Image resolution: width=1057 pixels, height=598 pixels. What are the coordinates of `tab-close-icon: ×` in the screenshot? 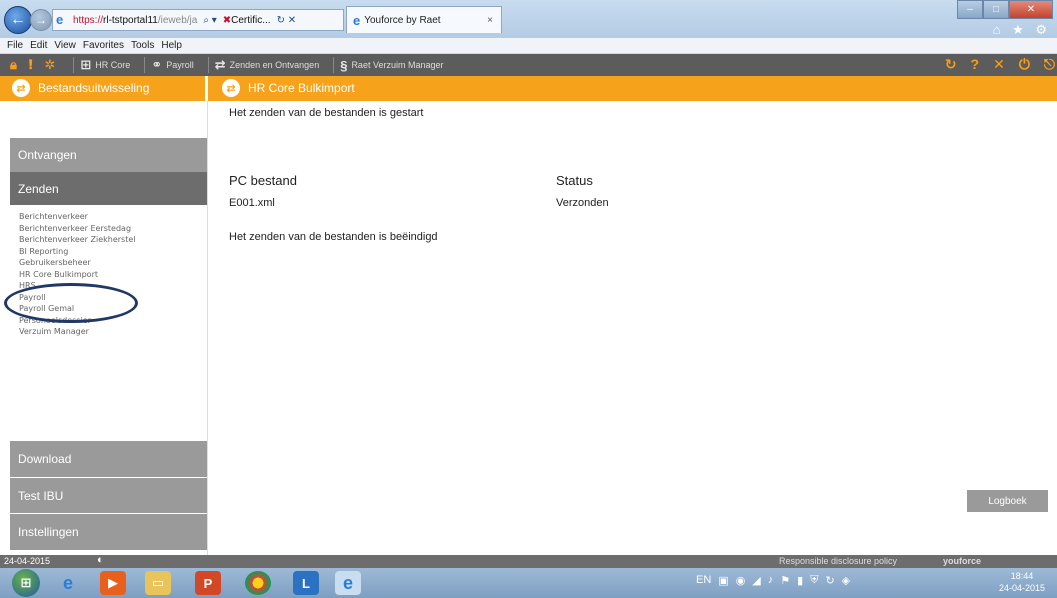 It's located at (490, 20).